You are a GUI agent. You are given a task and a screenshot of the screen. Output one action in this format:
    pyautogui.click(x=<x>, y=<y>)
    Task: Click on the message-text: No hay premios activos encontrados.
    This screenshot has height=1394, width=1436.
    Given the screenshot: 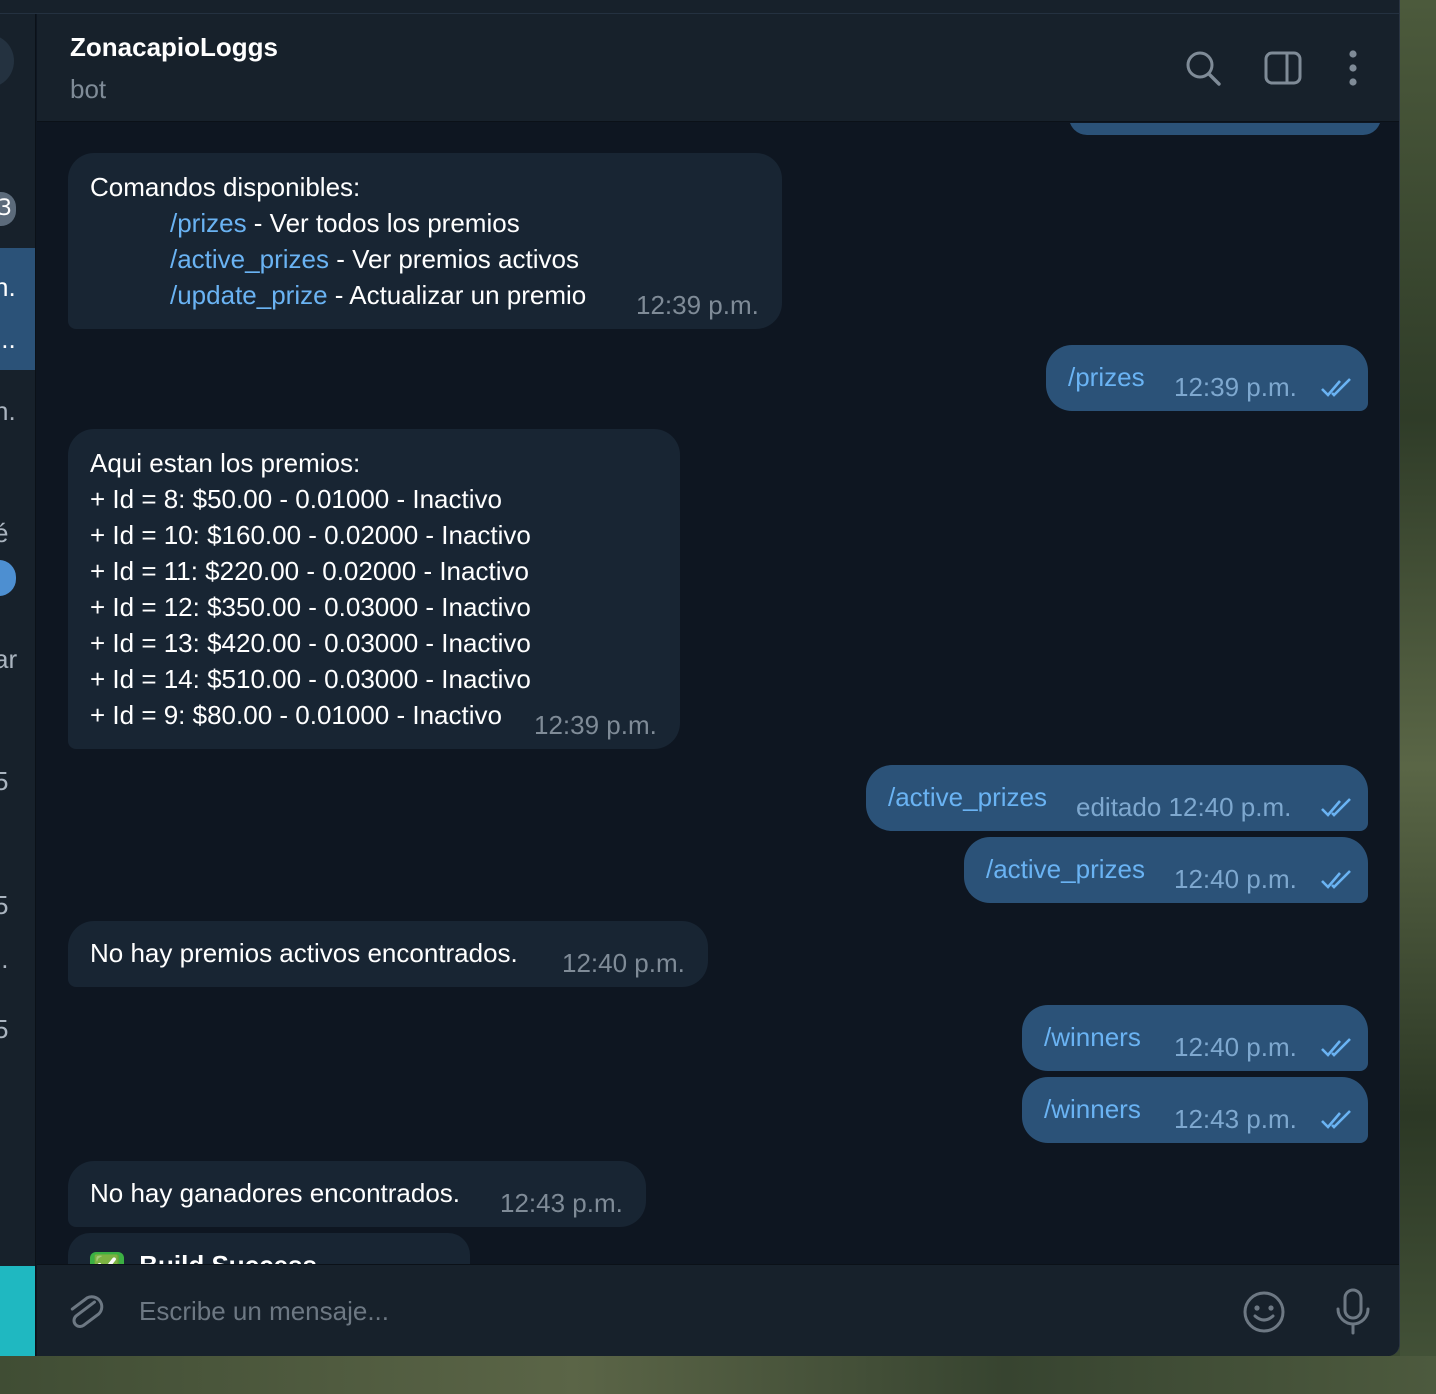 What is the action you would take?
    pyautogui.click(x=304, y=953)
    